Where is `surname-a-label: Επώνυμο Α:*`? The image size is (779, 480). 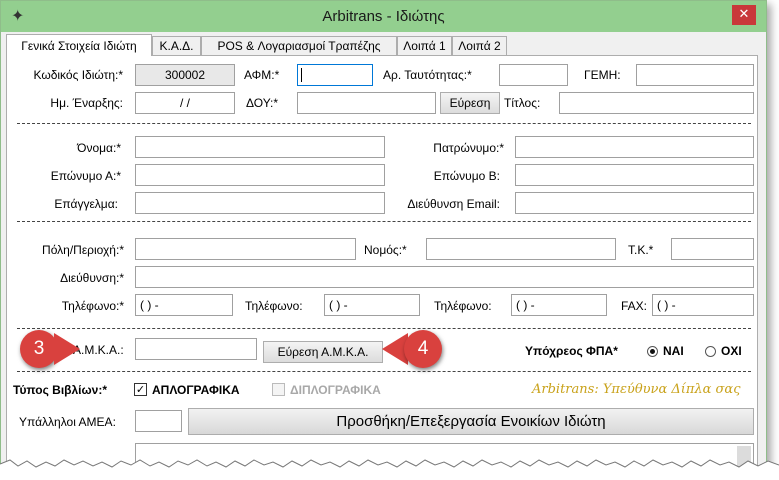 surname-a-label: Επώνυμο Α:* is located at coordinates (85, 176).